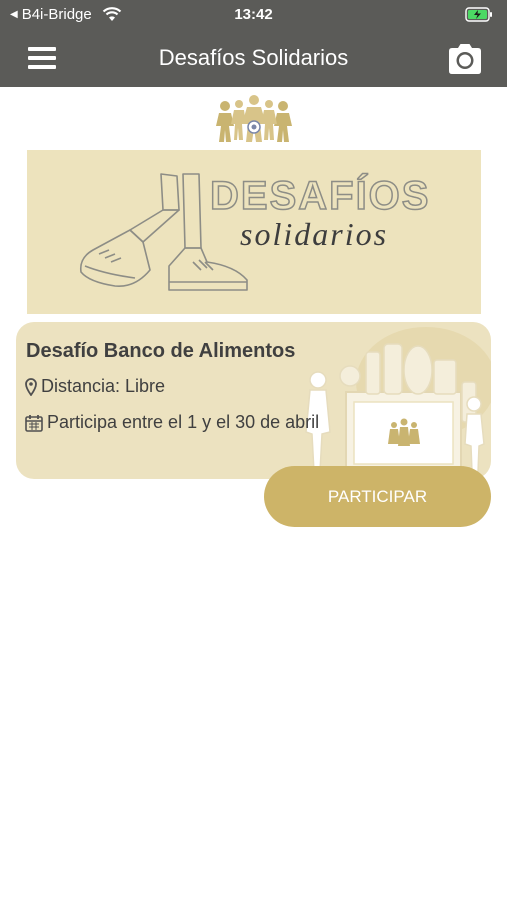  Describe the element at coordinates (314, 234) in the screenshot. I see `banner-subtitle: solidarios` at that location.